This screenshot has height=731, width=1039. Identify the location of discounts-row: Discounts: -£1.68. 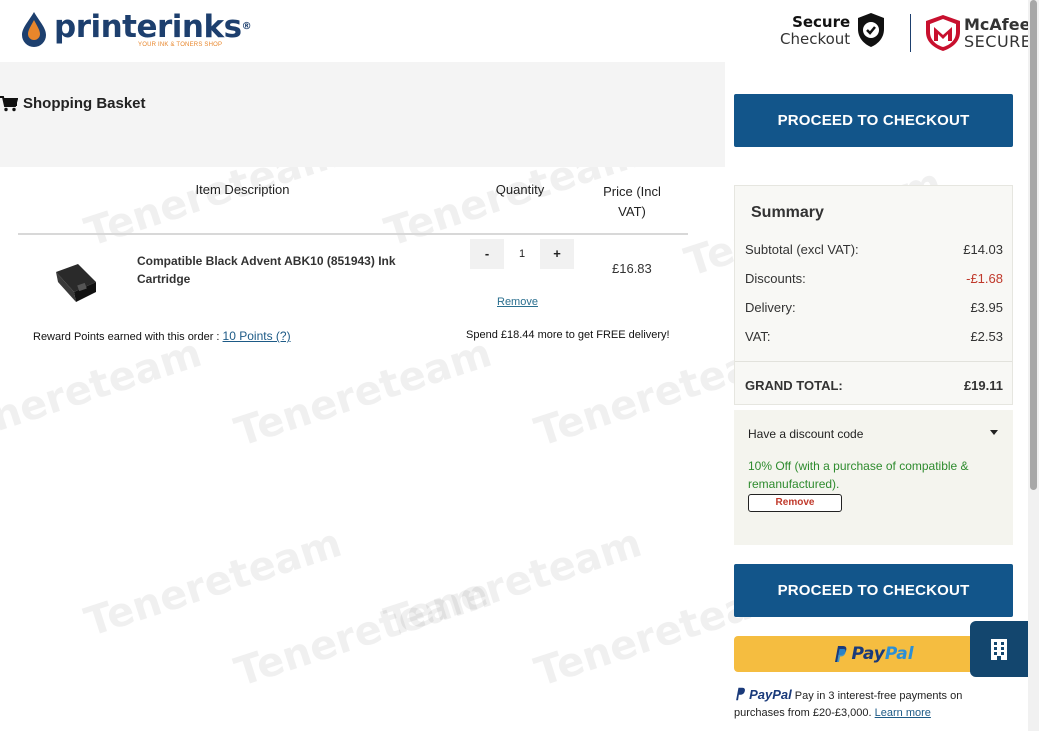
(874, 278).